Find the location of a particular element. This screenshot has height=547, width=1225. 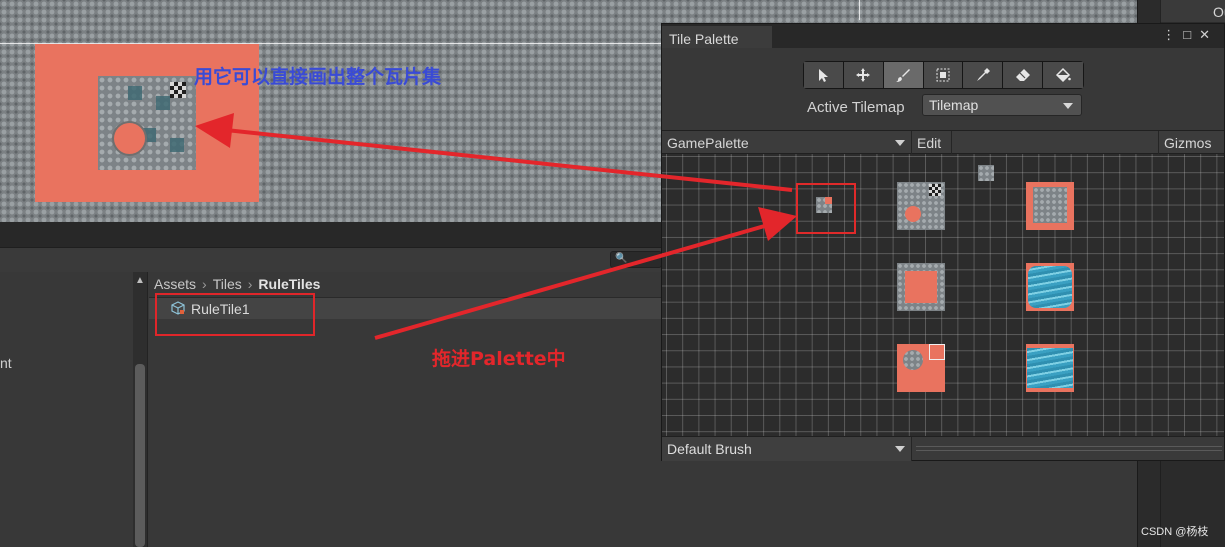

tab-tile-palette: Tile Palette is located at coordinates (717, 37).